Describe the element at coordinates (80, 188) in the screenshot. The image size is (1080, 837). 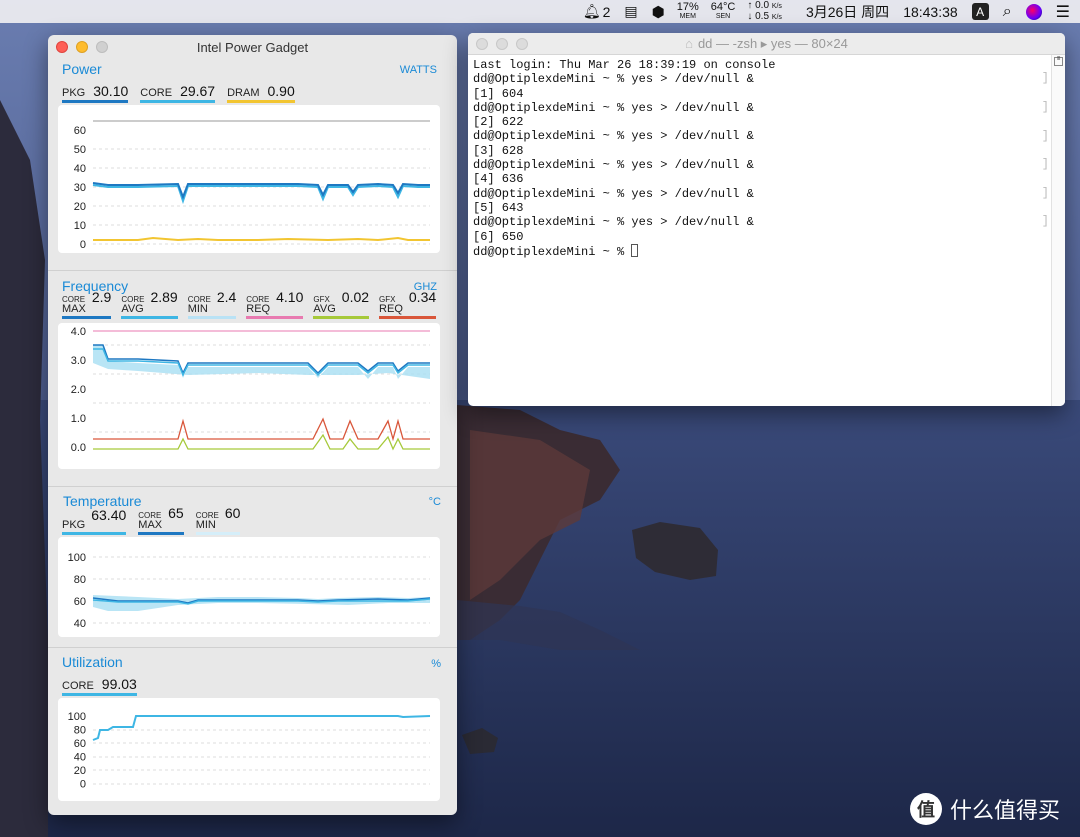
I see `power-ytick: 30` at that location.